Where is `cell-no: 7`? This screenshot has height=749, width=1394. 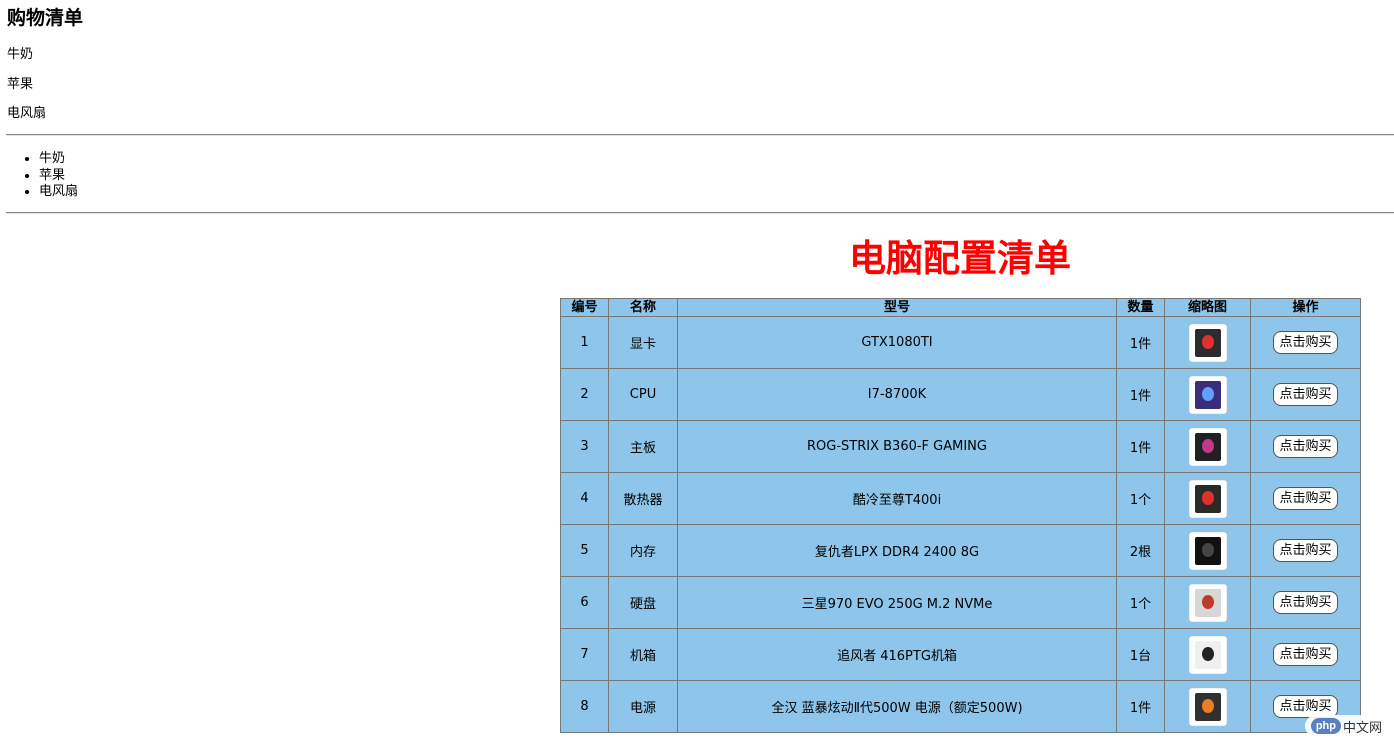
cell-no: 7 is located at coordinates (584, 654).